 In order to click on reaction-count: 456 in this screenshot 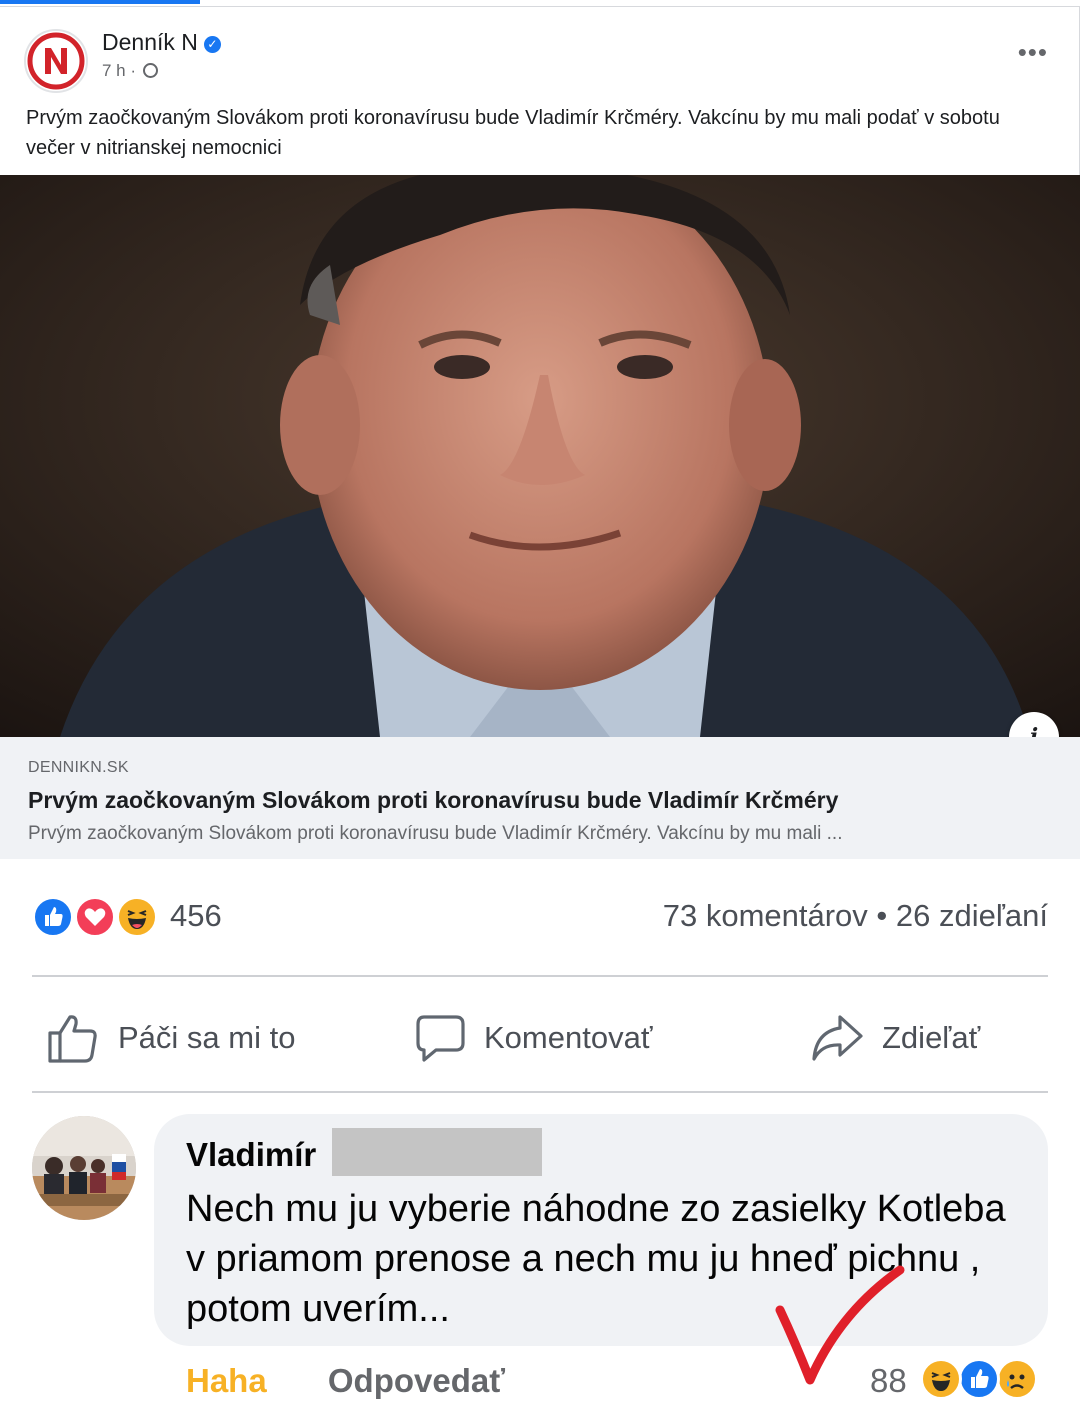, I will do `click(196, 915)`.